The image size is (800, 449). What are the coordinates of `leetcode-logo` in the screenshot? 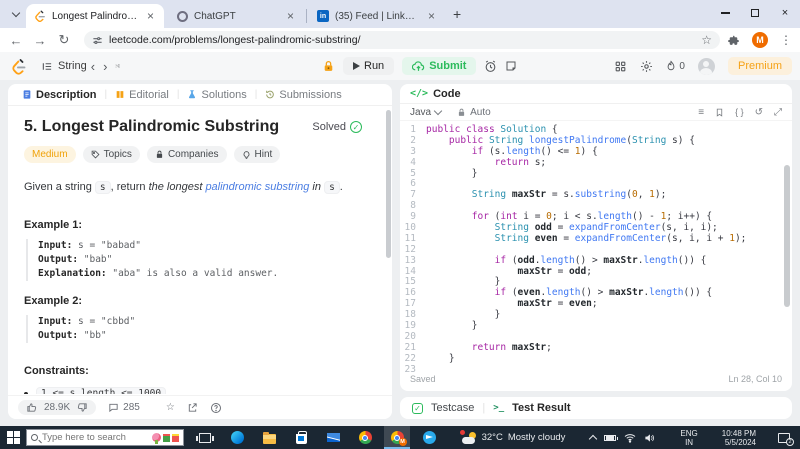 It's located at (19, 66).